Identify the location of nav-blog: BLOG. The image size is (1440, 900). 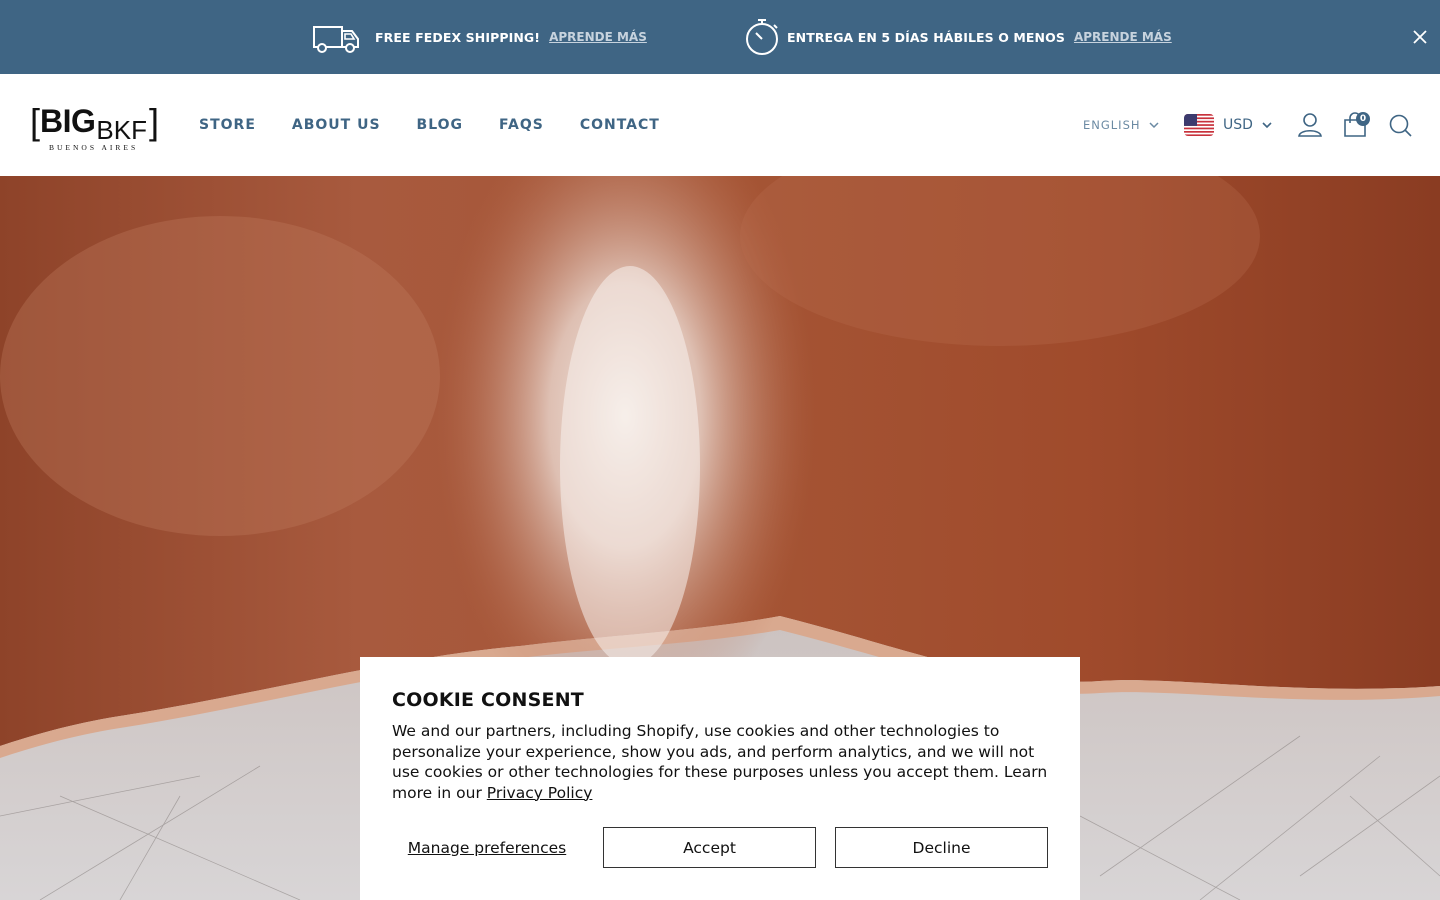
(440, 125).